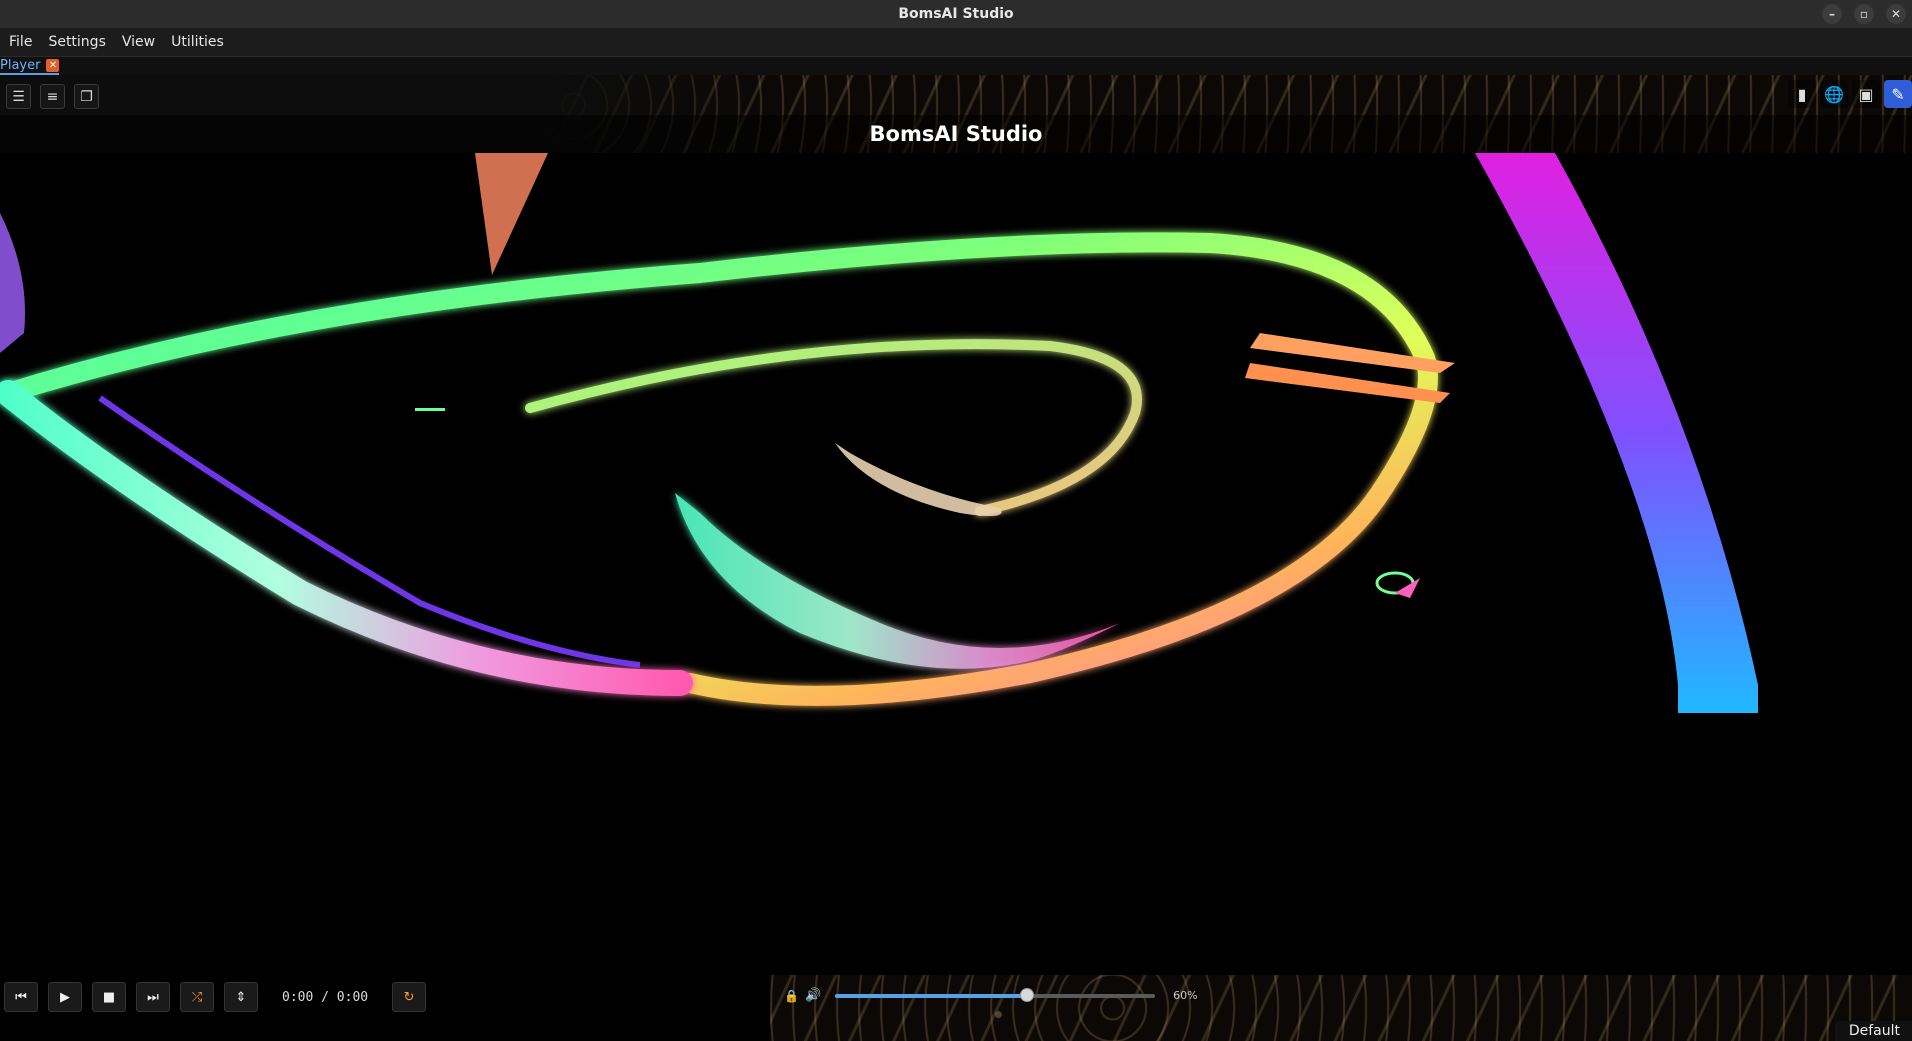  Describe the element at coordinates (153, 997) in the screenshot. I see `next-button: ⏭` at that location.